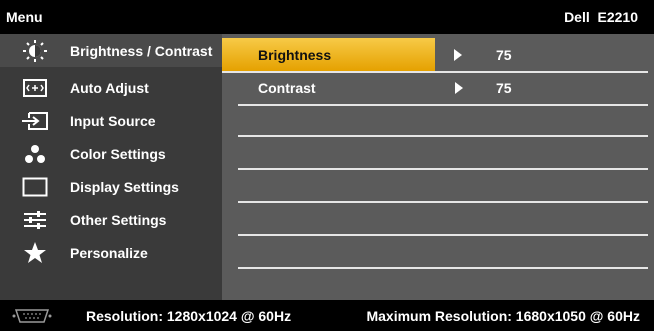  I want to click on sidebar-item-color-settings: Color Settings, so click(111, 153).